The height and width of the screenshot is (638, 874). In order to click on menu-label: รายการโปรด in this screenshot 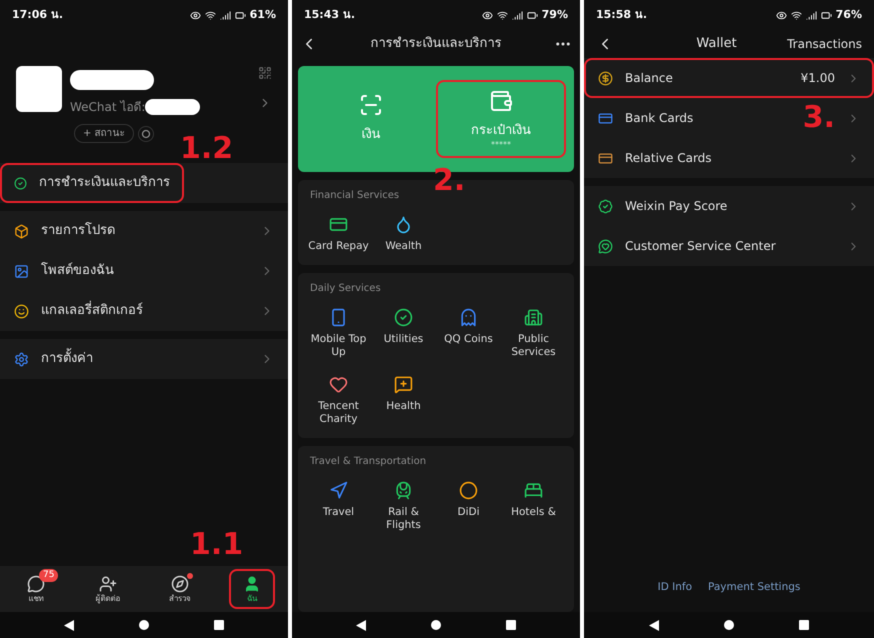, I will do `click(78, 230)`.